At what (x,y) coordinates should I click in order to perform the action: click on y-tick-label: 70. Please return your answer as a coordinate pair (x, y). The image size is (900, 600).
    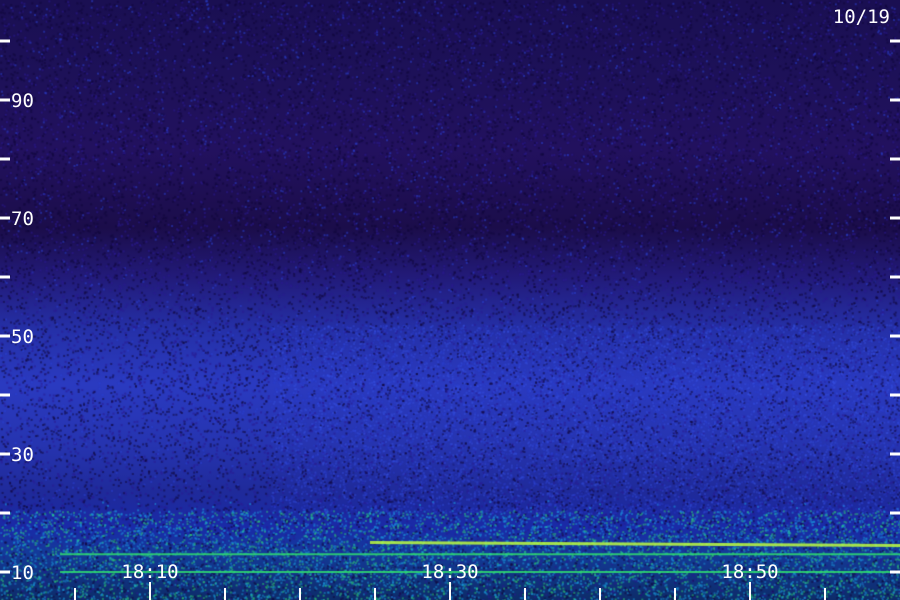
    Looking at the image, I should click on (22, 219).